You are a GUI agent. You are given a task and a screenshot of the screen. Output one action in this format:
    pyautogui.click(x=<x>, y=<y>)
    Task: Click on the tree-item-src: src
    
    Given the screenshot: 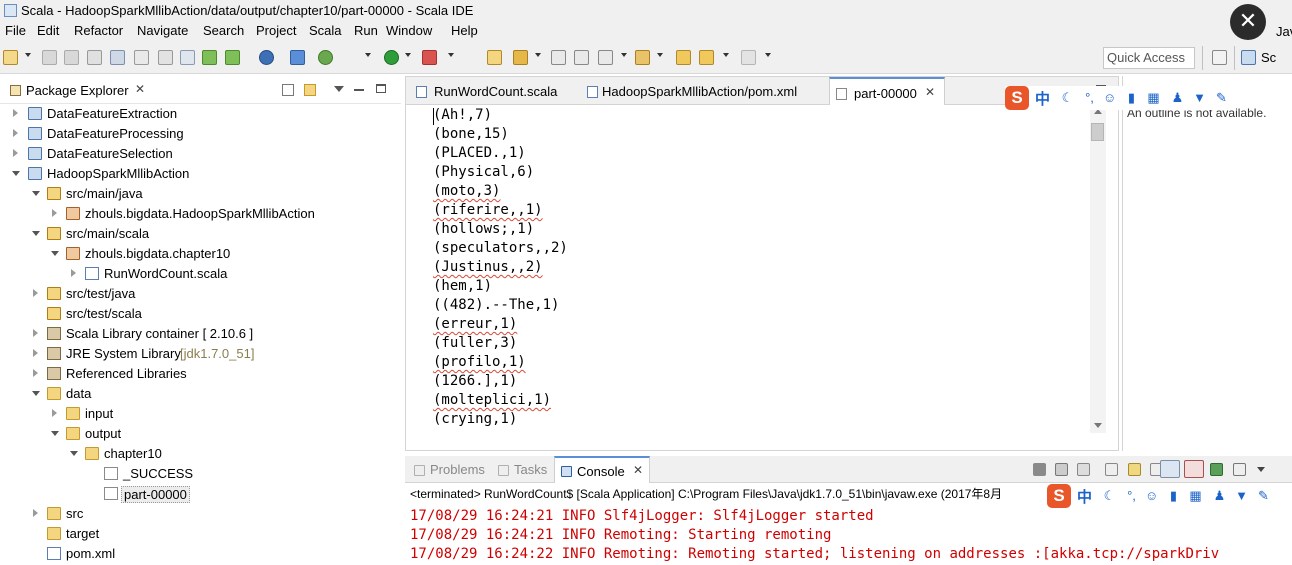 What is the action you would take?
    pyautogui.click(x=200, y=514)
    